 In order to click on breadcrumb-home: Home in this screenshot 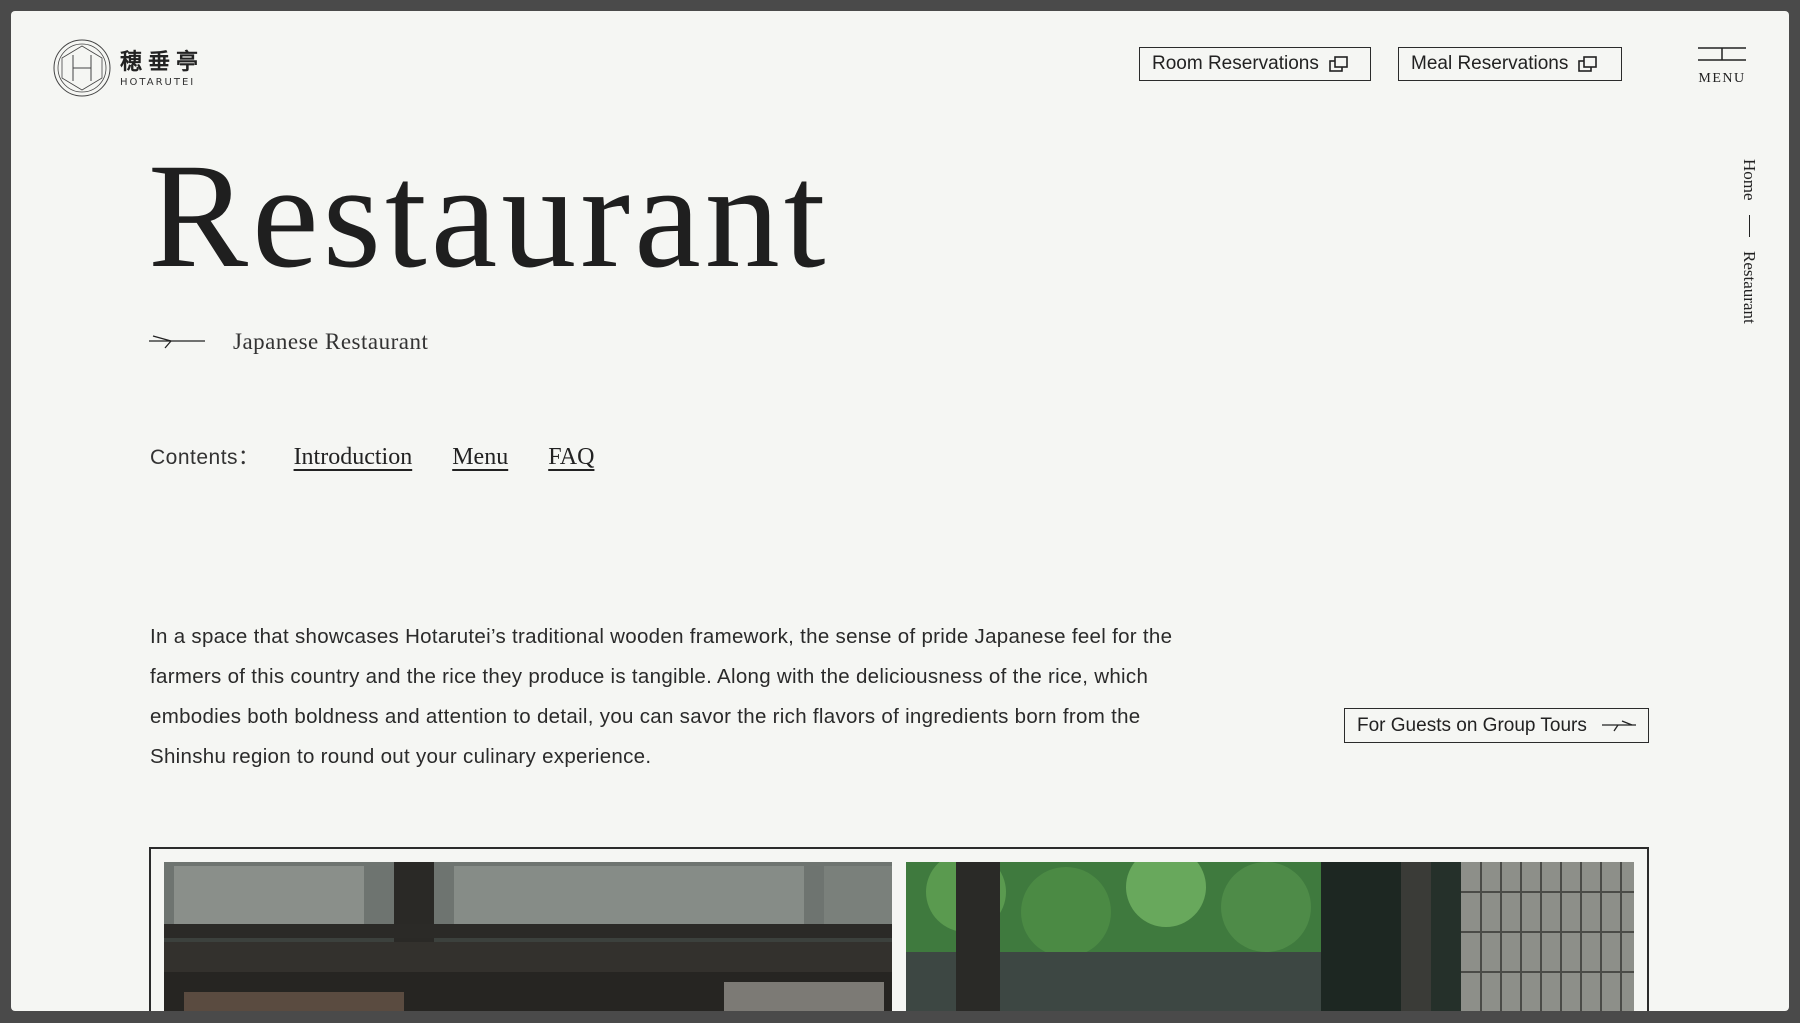, I will do `click(1749, 180)`.